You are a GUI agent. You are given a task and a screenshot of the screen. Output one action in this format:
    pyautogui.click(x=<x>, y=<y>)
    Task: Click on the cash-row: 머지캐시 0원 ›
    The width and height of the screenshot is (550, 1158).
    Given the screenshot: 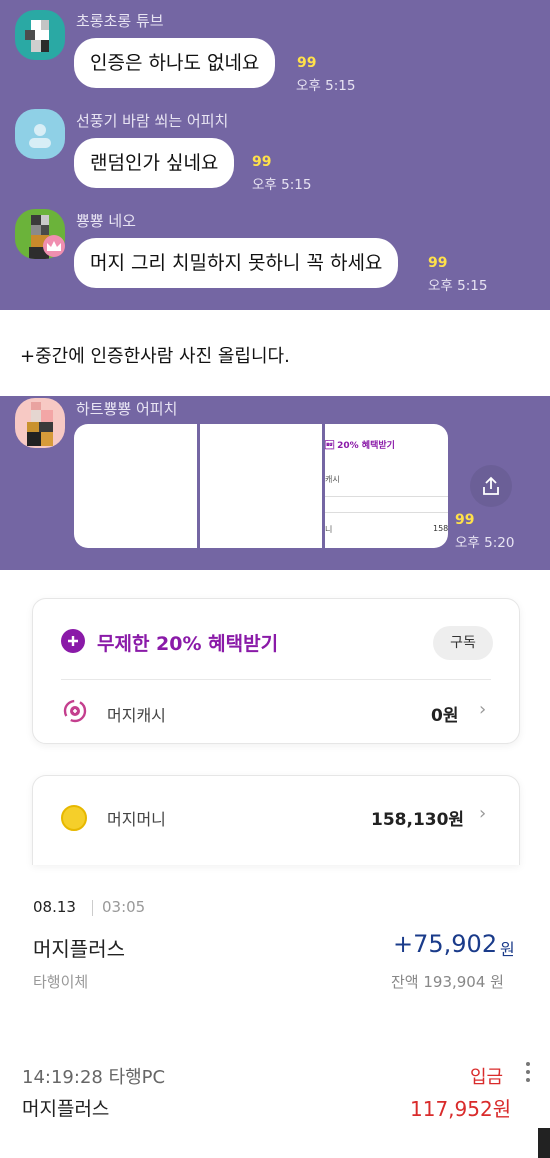 What is the action you would take?
    pyautogui.click(x=277, y=712)
    